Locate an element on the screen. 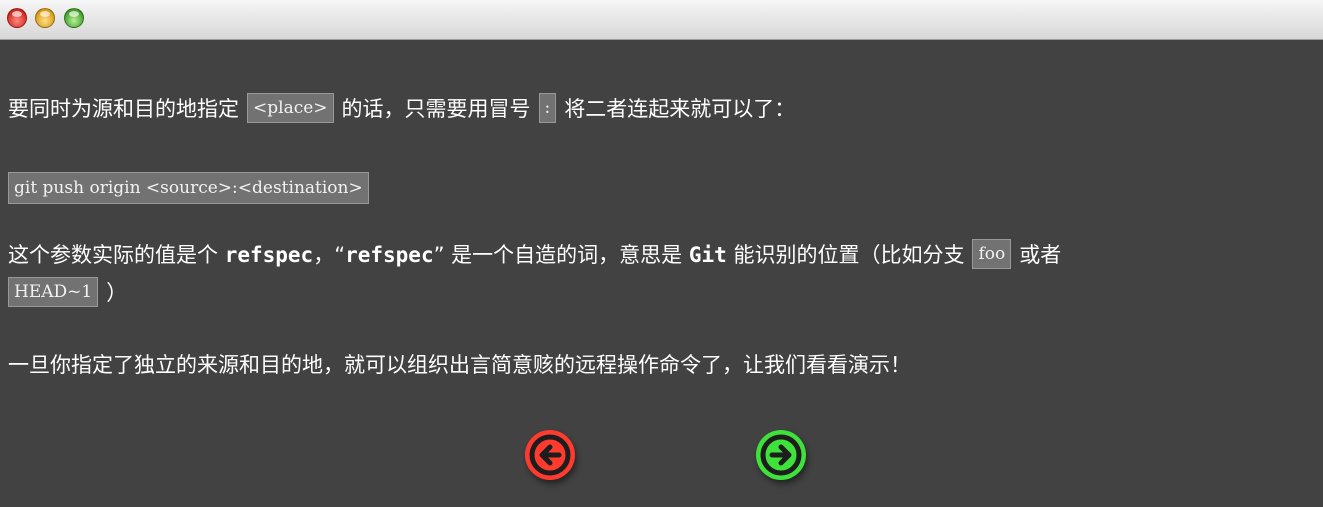  command-paragraph: git push origin <source>:<destination> is located at coordinates (188, 186).